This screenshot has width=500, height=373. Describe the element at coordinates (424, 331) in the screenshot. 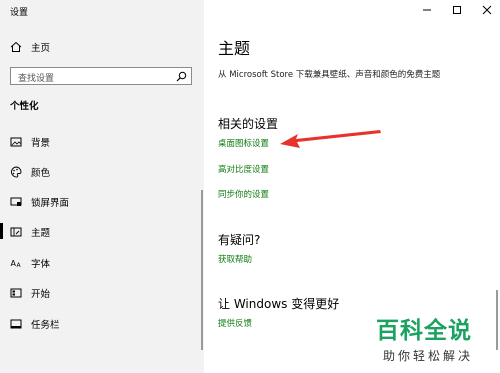

I see `watermark-brand: 百科全说` at that location.